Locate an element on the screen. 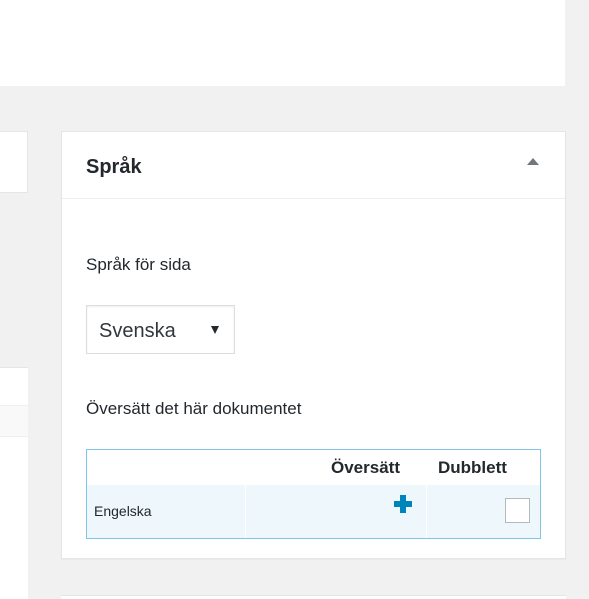  duplicate-column-header: Dubblett is located at coordinates (472, 467).